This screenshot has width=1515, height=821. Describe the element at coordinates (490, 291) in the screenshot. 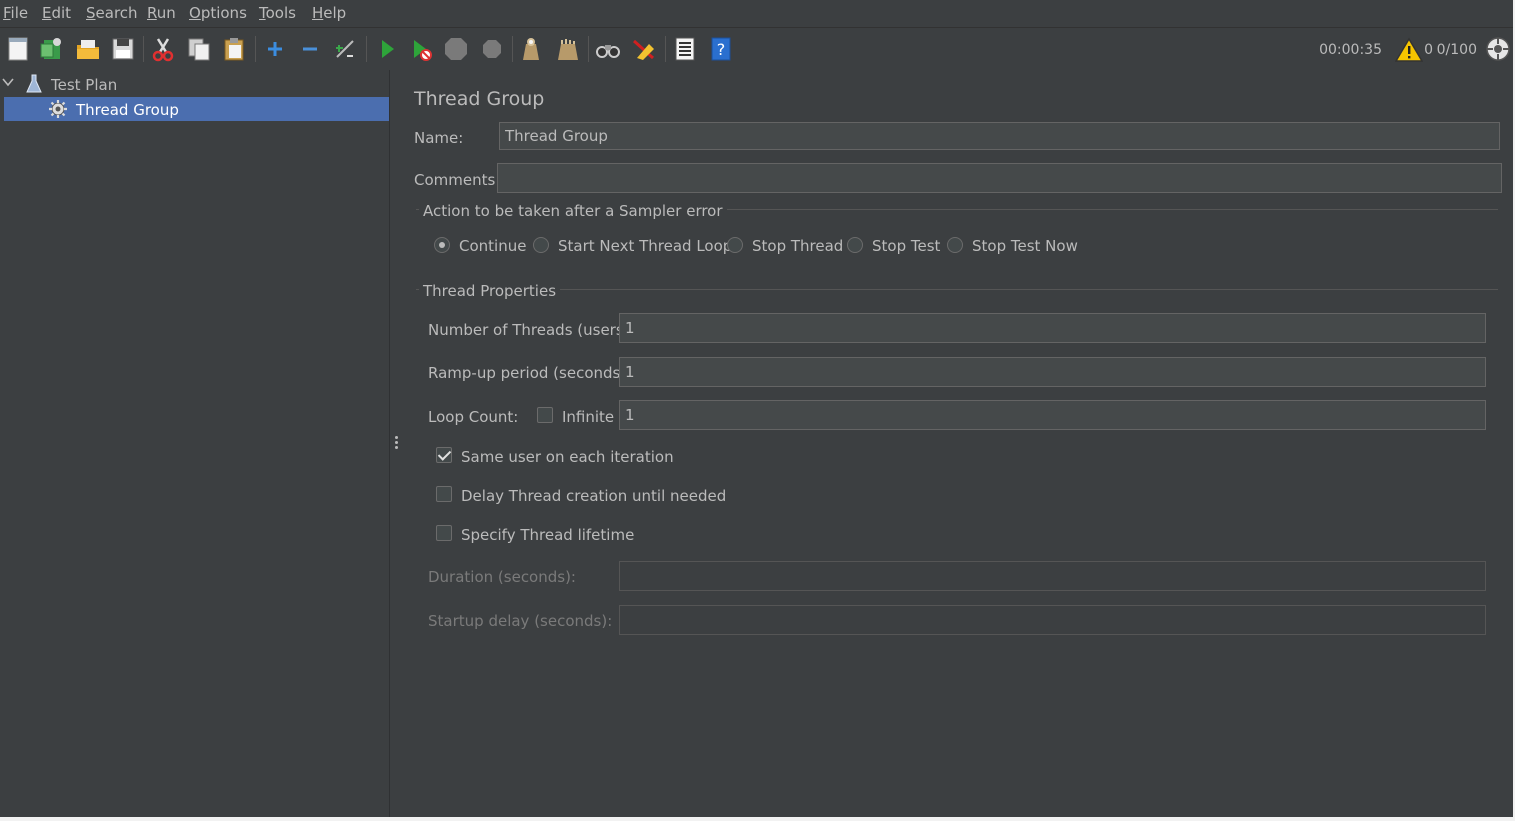

I see `thread-properties-title: Thread Properties` at that location.